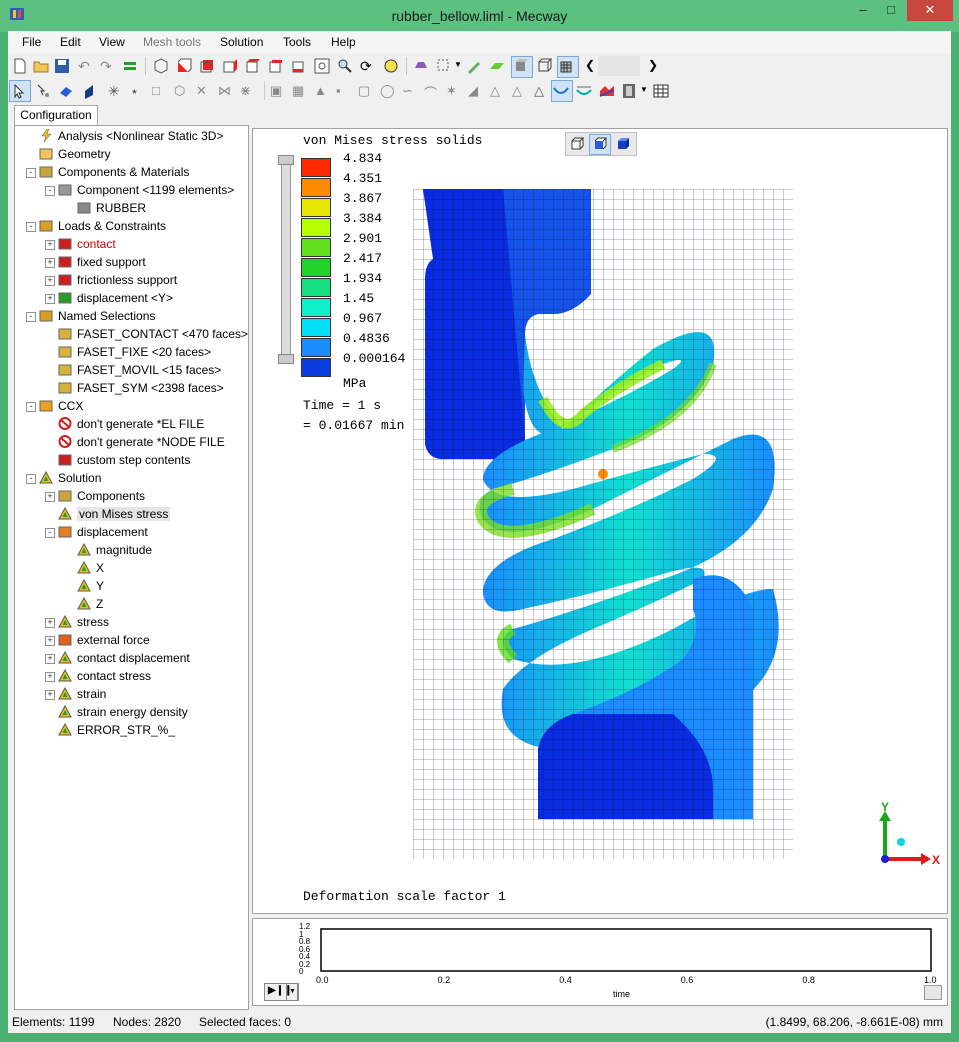 The height and width of the screenshot is (1042, 959). What do you see at coordinates (619, 66) in the screenshot?
I see `toolbar-scroll-track` at bounding box center [619, 66].